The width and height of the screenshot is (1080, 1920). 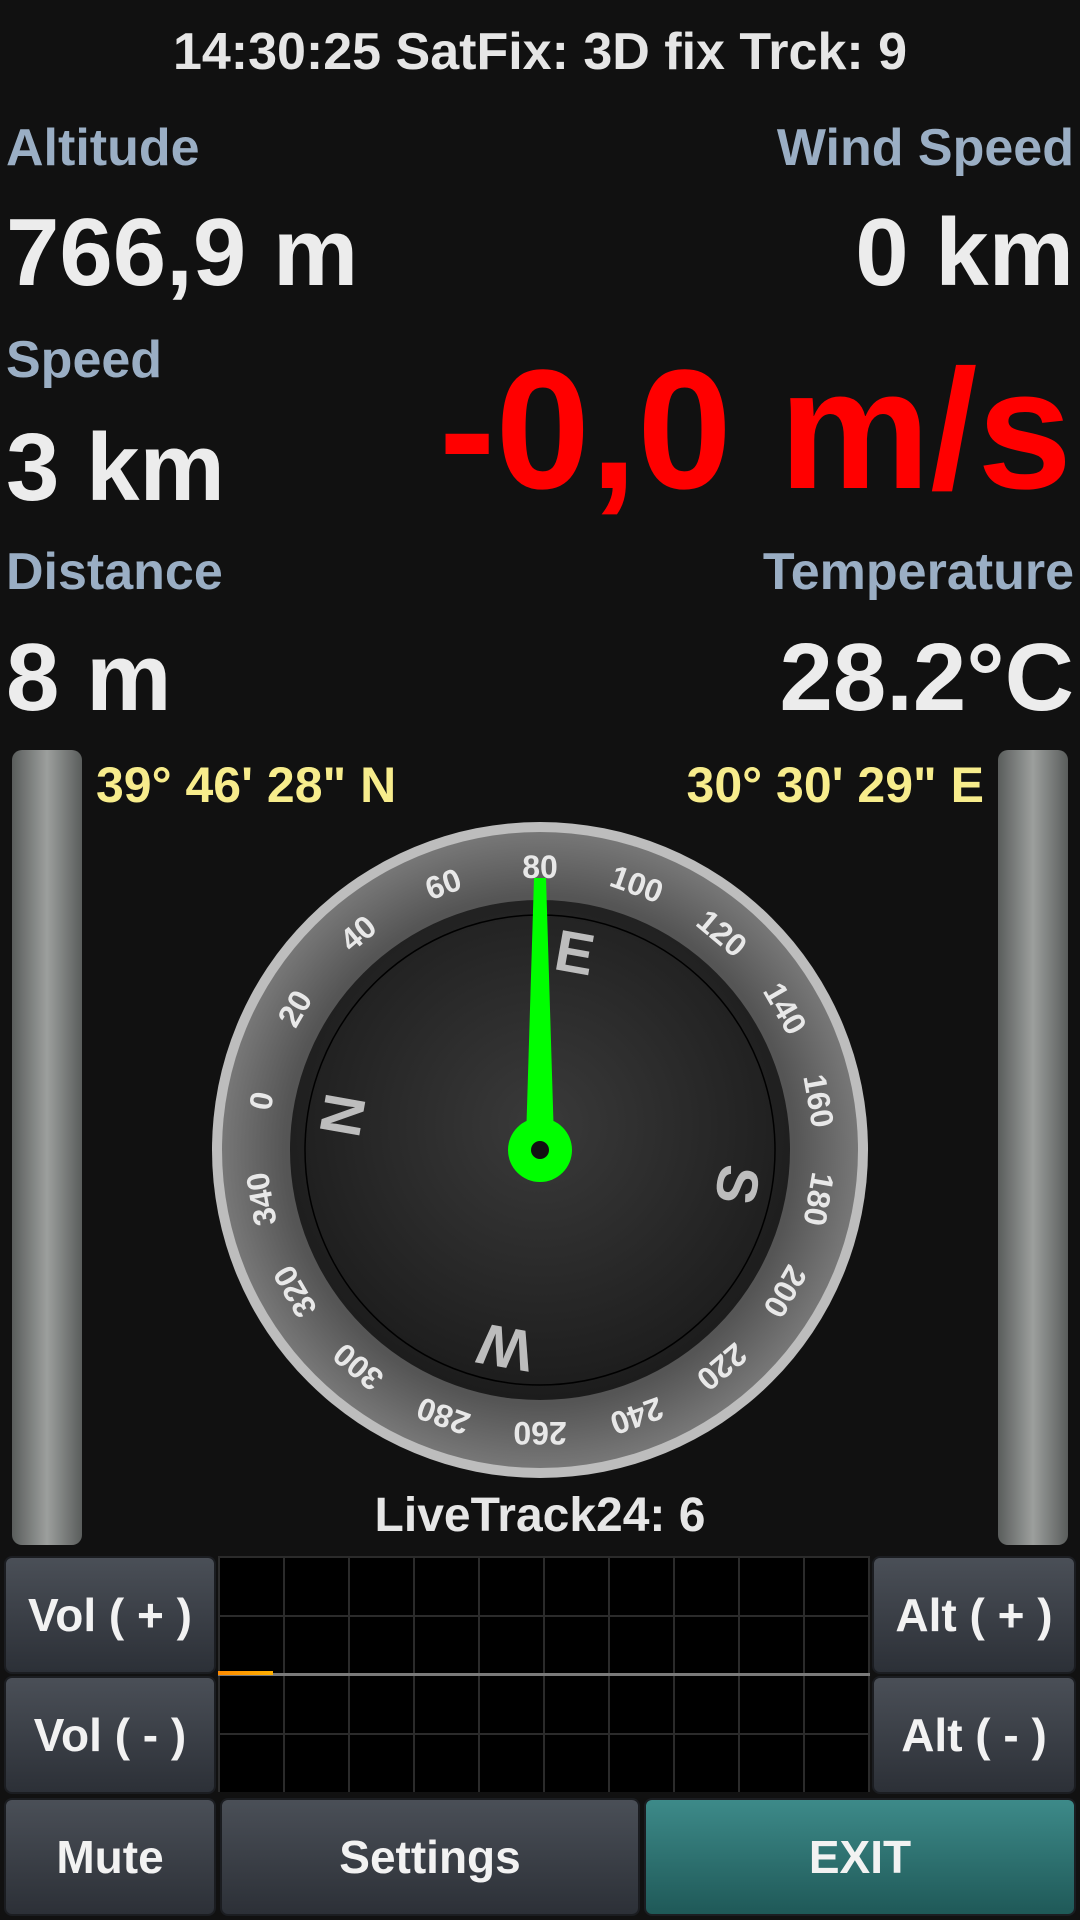 I want to click on status-bar: 14:30:25 SatFix: 3D fix Trck: 9, so click(x=540, y=52).